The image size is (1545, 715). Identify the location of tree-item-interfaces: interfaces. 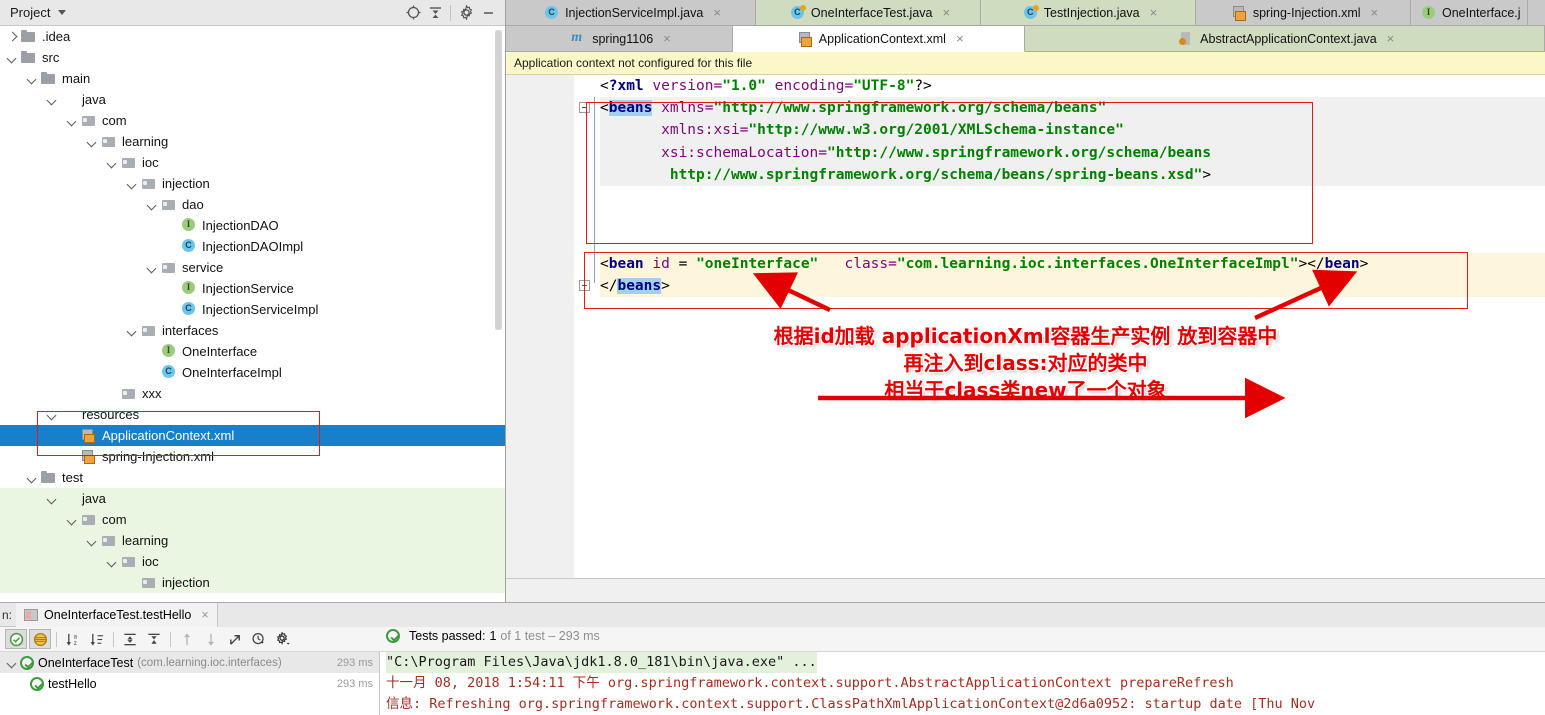
(252, 330).